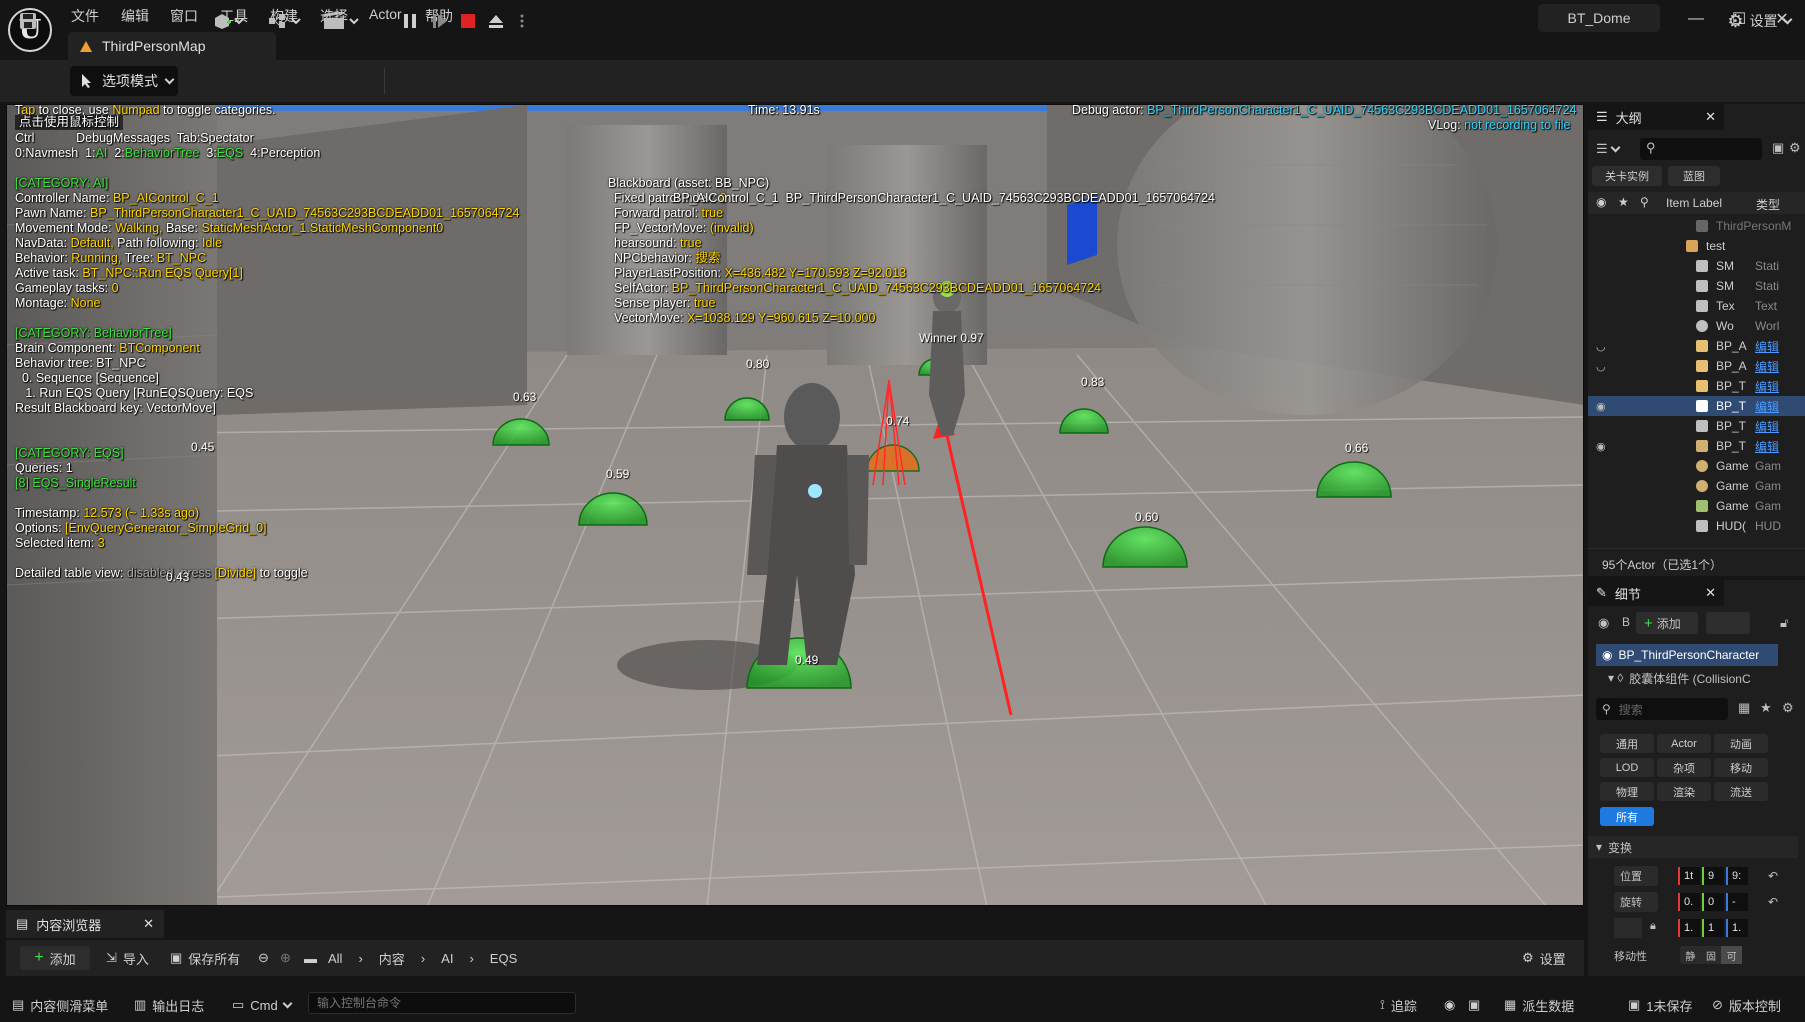  What do you see at coordinates (85, 16) in the screenshot?
I see `menu-file: 文件` at bounding box center [85, 16].